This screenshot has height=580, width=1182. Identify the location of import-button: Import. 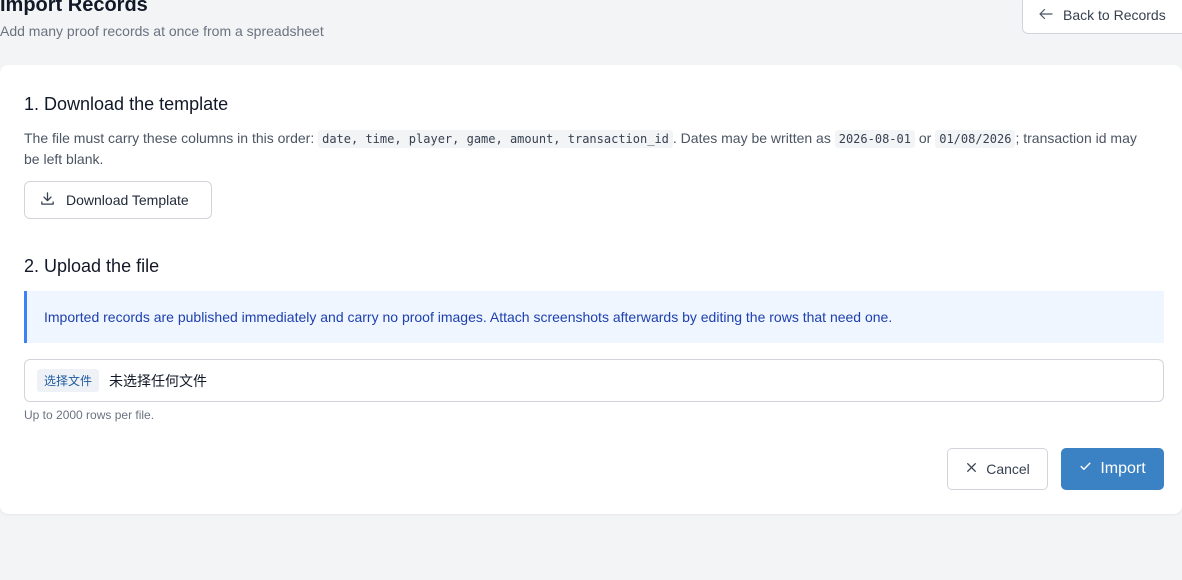
(1112, 469).